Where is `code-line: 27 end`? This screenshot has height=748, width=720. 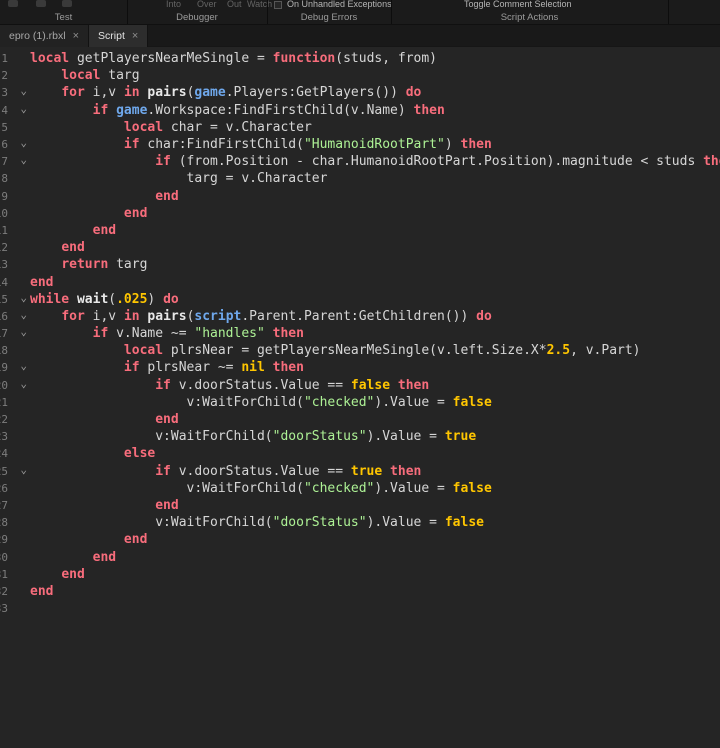 code-line: 27 end is located at coordinates (360, 505).